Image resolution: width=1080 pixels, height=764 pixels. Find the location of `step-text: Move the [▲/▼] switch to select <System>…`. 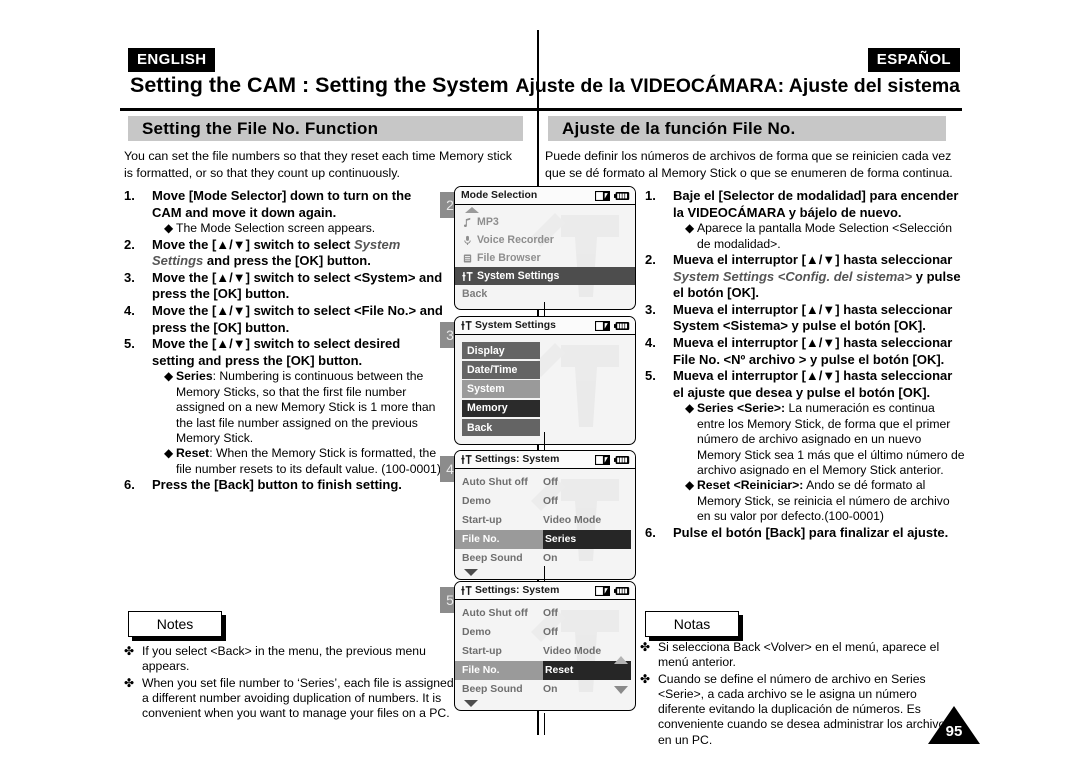

step-text: Move the [▲/▼] switch to select <System>… is located at coordinates (297, 285).